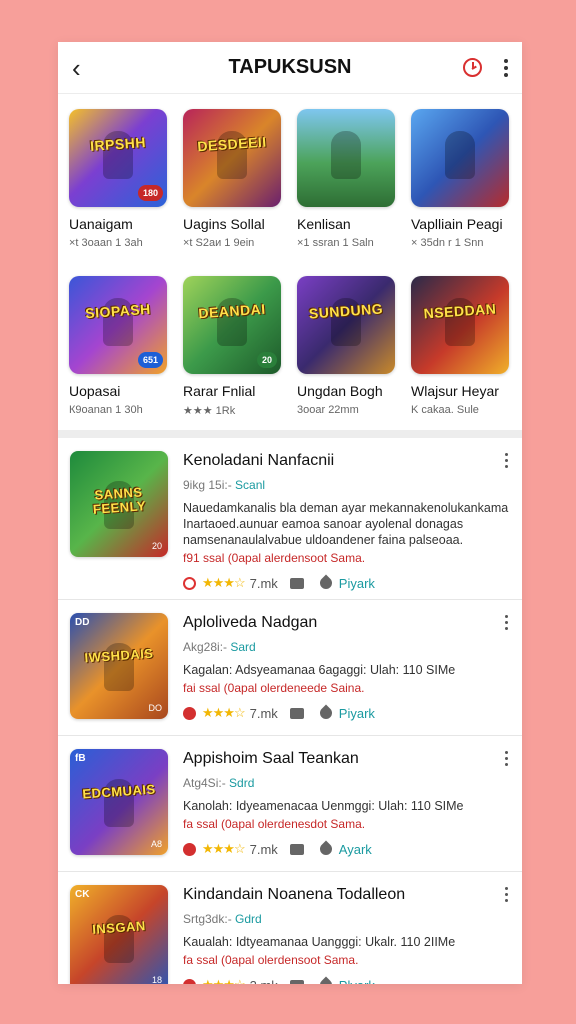  Describe the element at coordinates (209, 919) in the screenshot. I see `subtitle-gray: Srtg3dk:-` at that location.